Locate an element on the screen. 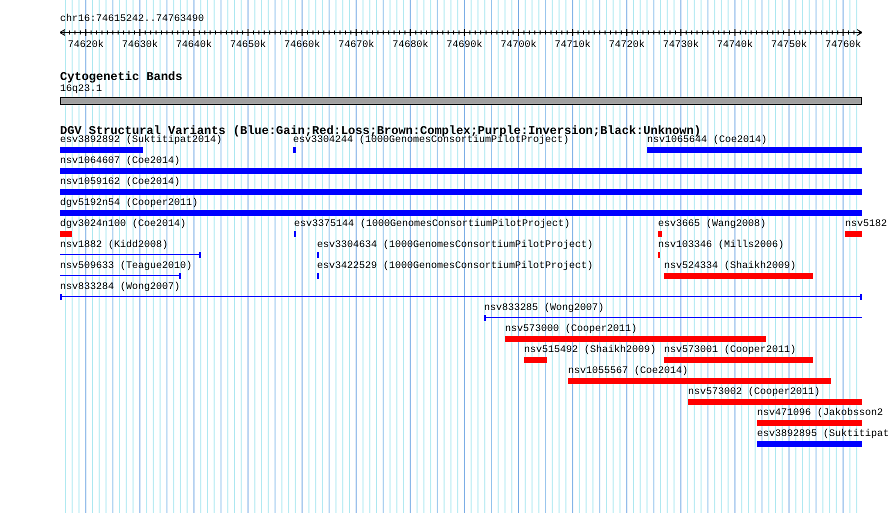 The height and width of the screenshot is (513, 890). feature-label: nsv833285 (Wong2007) is located at coordinates (544, 309).